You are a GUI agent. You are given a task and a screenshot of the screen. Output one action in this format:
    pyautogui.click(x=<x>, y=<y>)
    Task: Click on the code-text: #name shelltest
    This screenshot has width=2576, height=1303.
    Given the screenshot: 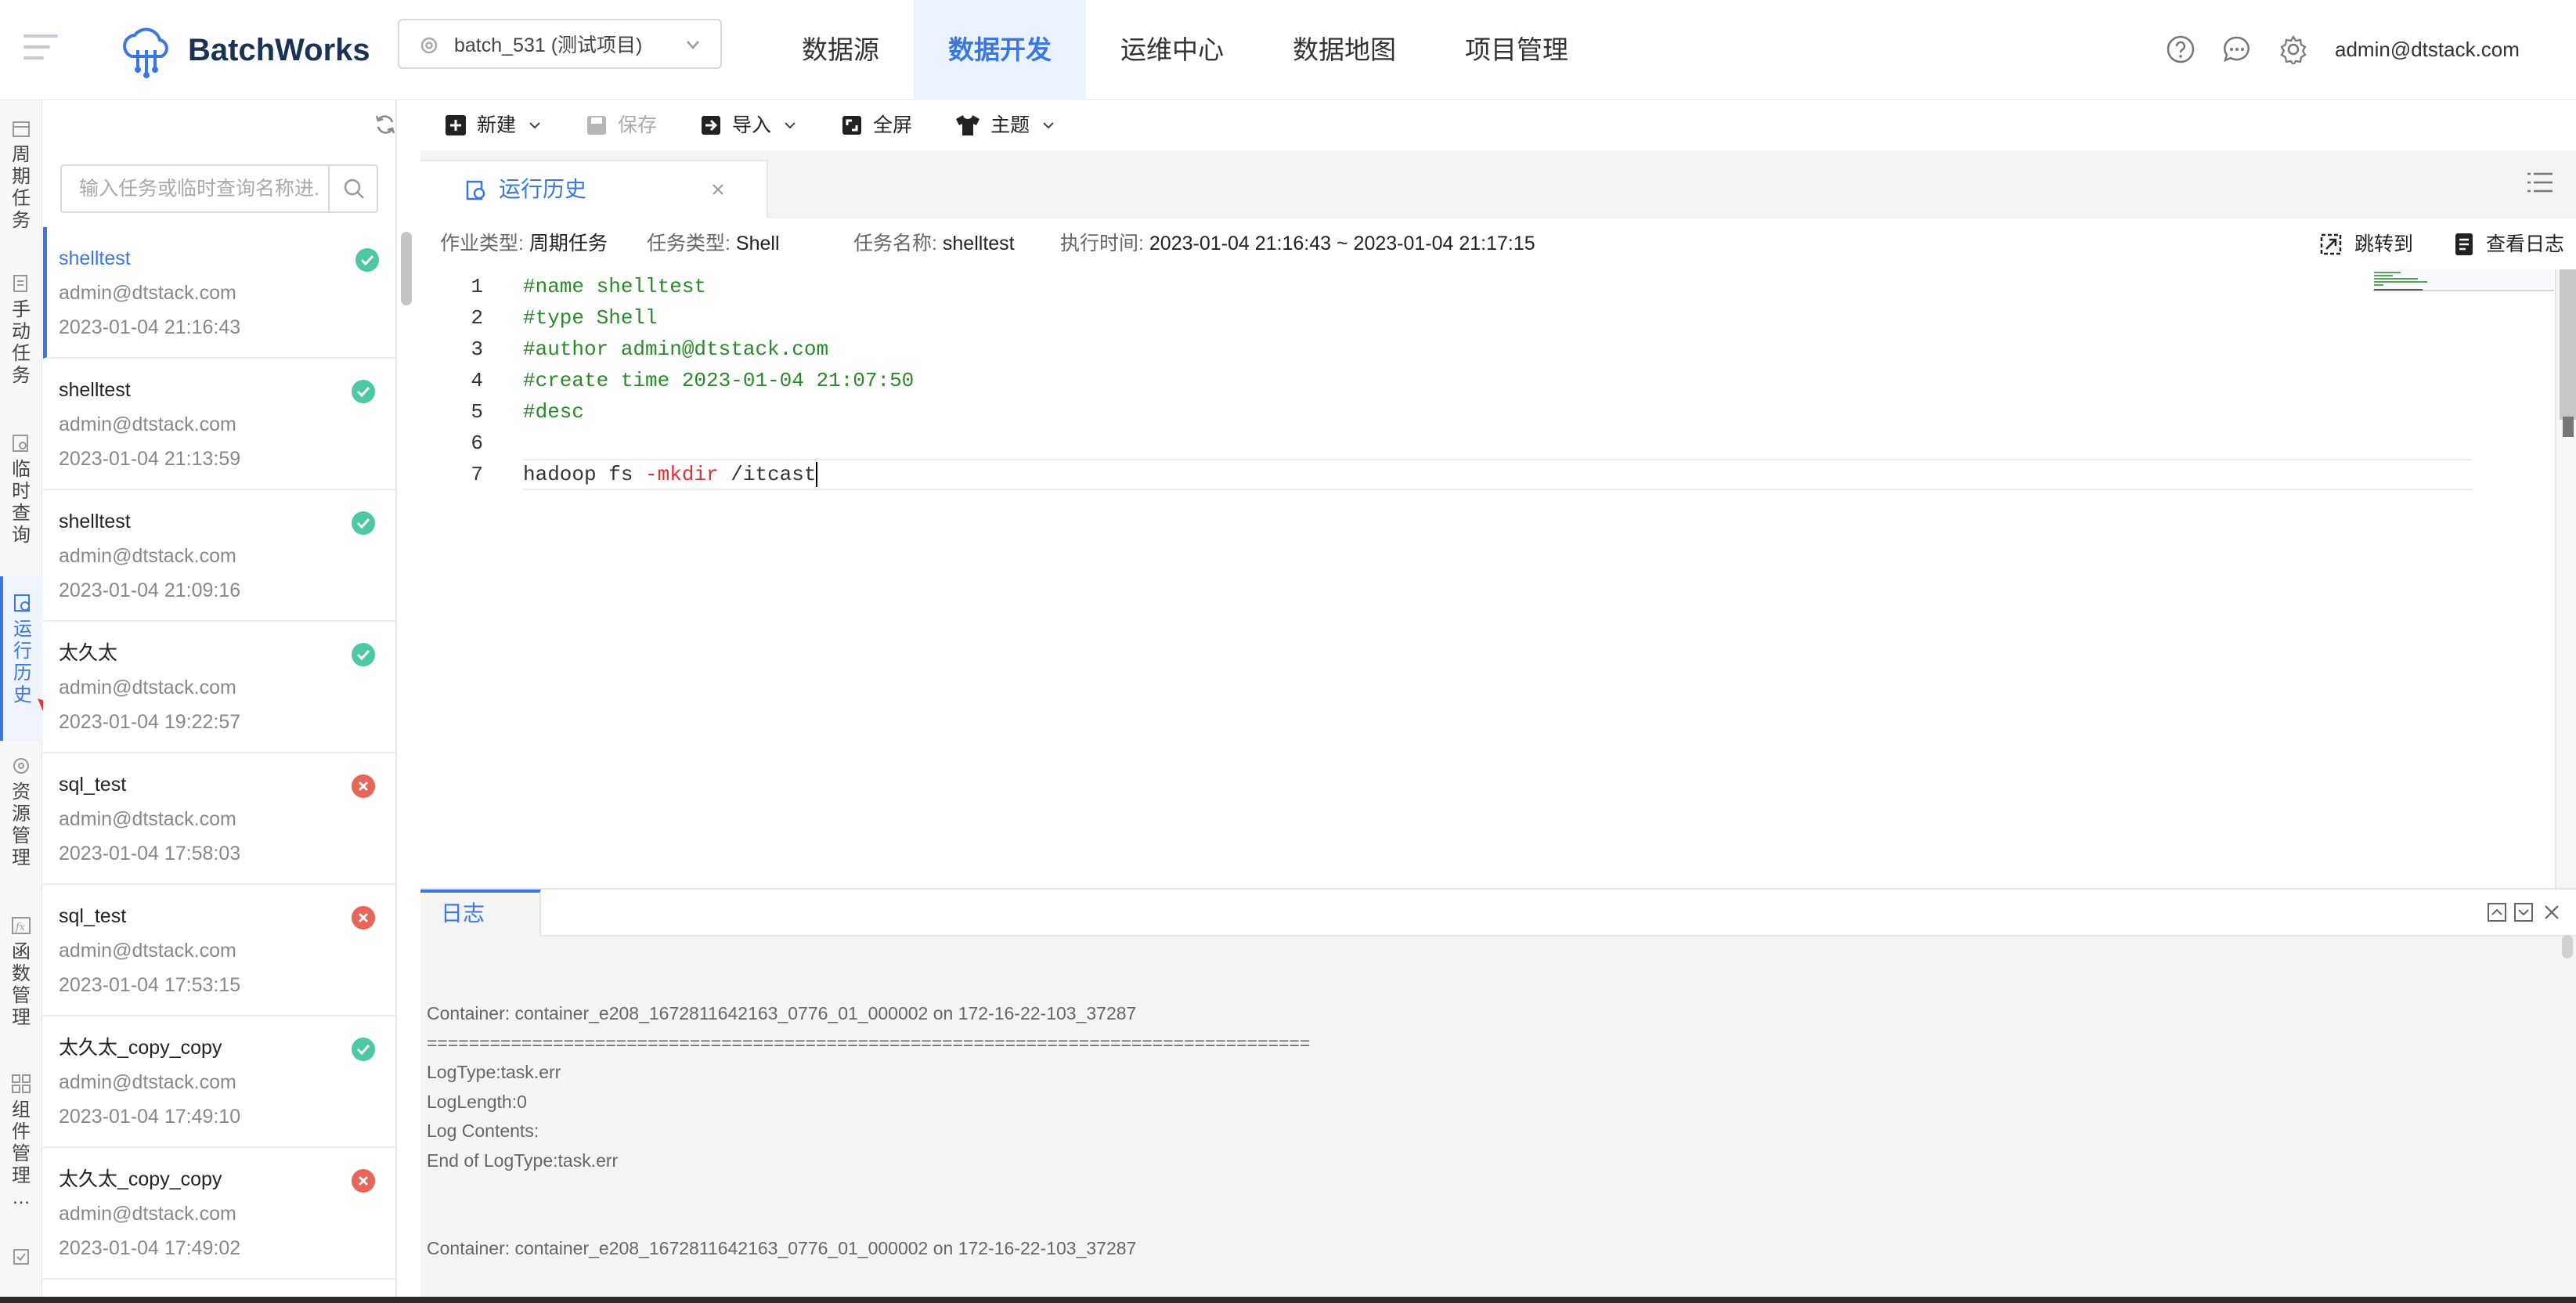 What is the action you would take?
    pyautogui.click(x=615, y=286)
    